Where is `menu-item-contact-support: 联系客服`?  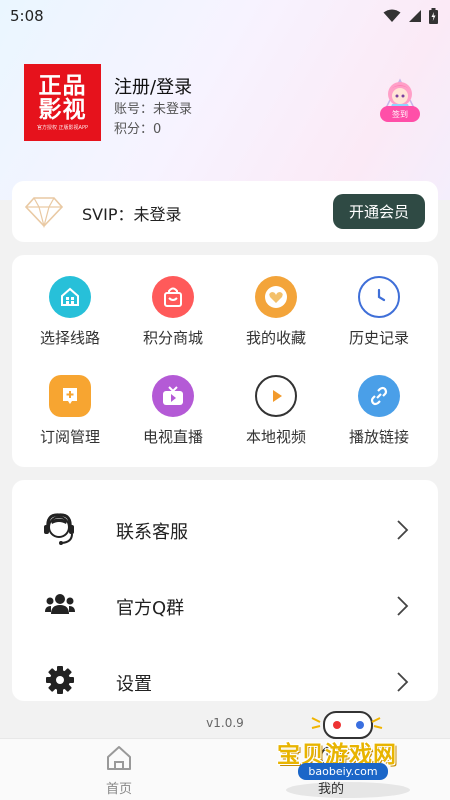
menu-item-contact-support: 联系客服 is located at coordinates (225, 529).